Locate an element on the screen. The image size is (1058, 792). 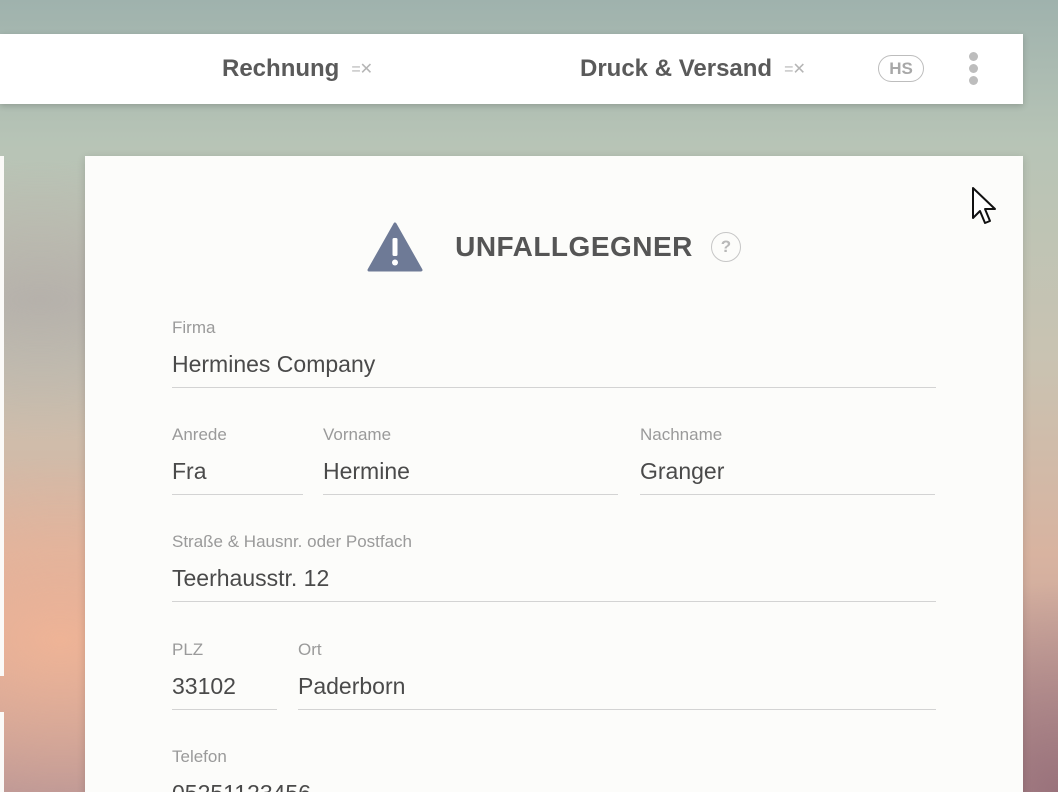
field-nachname: Nachname is located at coordinates (787, 460).